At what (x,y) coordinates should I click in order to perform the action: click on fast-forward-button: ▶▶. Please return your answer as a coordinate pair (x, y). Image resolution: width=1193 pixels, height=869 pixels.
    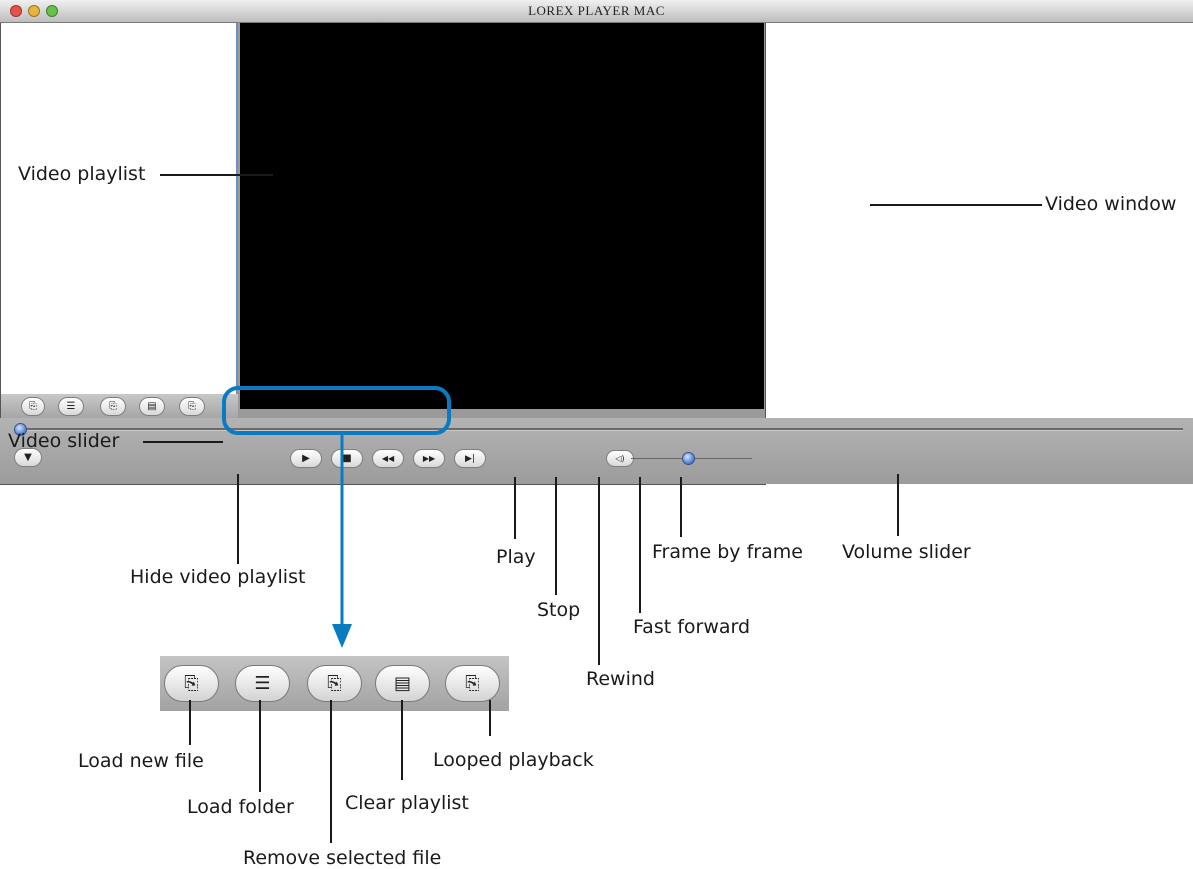
    Looking at the image, I should click on (429, 458).